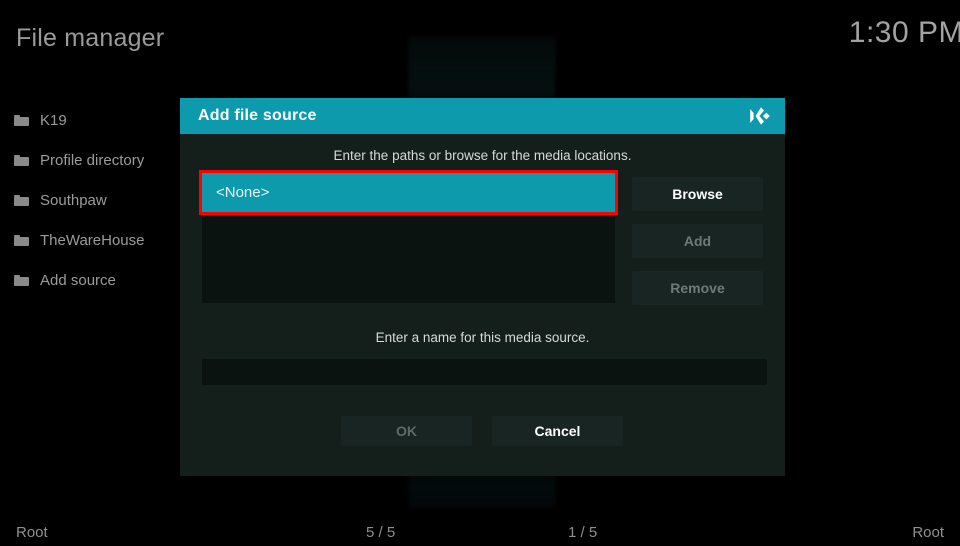  Describe the element at coordinates (408, 192) in the screenshot. I see `path-list-item: <None>` at that location.